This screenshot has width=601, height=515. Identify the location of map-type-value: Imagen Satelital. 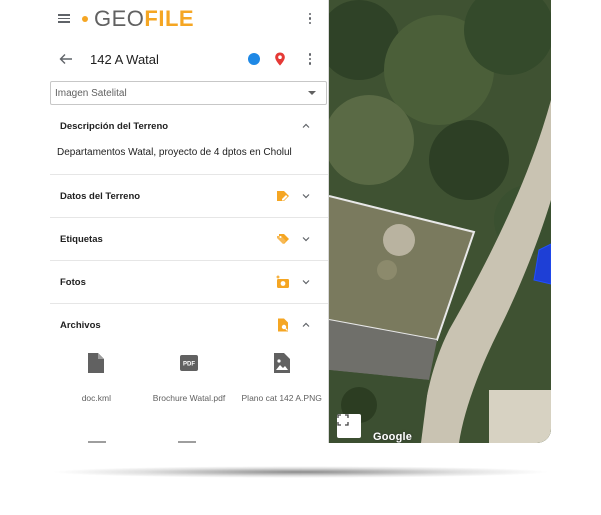
(91, 93).